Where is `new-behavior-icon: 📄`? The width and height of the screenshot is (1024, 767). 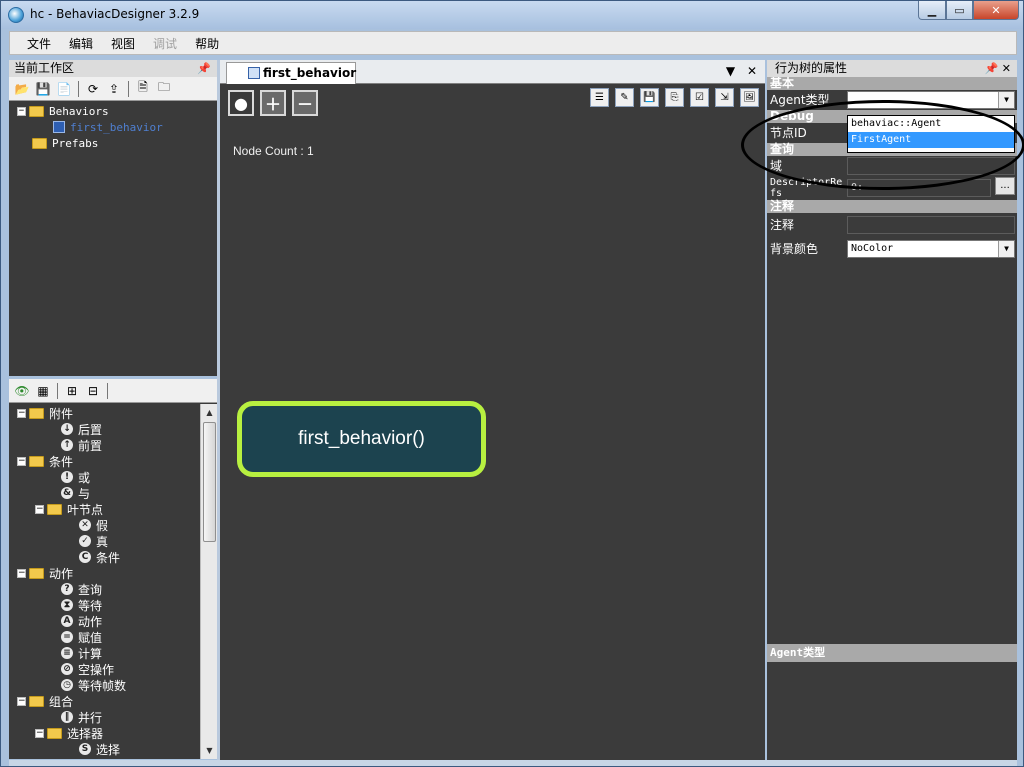 new-behavior-icon: 📄 is located at coordinates (64, 89).